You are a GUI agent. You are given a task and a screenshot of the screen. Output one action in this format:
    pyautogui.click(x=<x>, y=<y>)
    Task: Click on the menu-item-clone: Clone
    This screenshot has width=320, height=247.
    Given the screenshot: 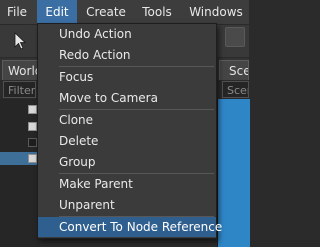 What is the action you would take?
    pyautogui.click(x=127, y=120)
    